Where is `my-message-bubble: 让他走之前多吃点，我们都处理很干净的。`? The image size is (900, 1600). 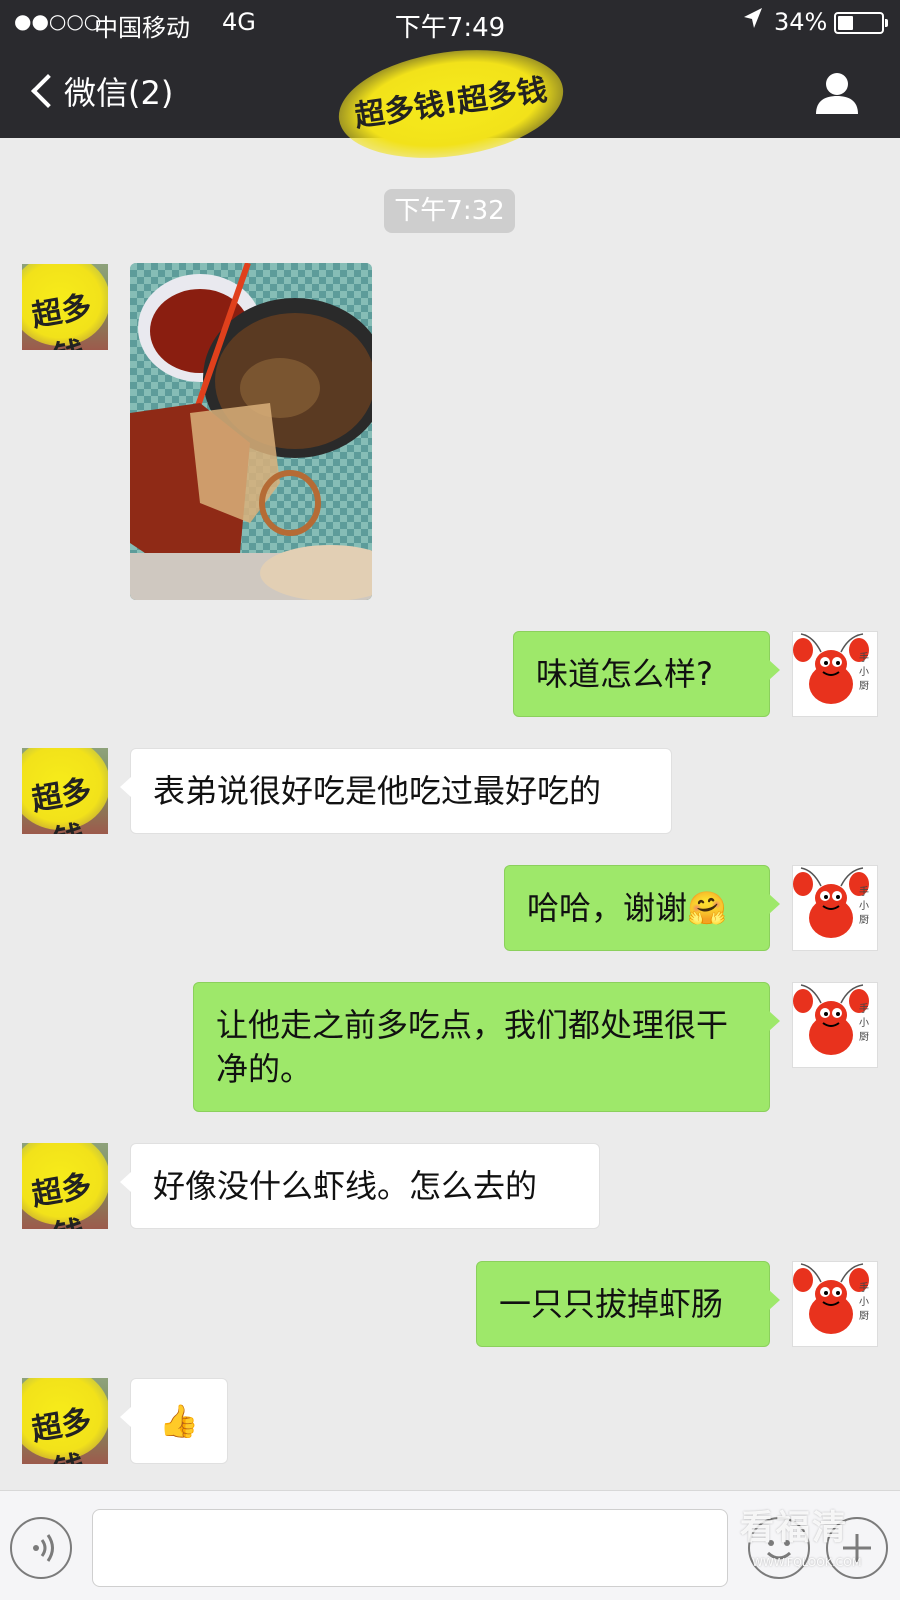 my-message-bubble: 让他走之前多吃点，我们都处理很干净的。 is located at coordinates (486, 1047).